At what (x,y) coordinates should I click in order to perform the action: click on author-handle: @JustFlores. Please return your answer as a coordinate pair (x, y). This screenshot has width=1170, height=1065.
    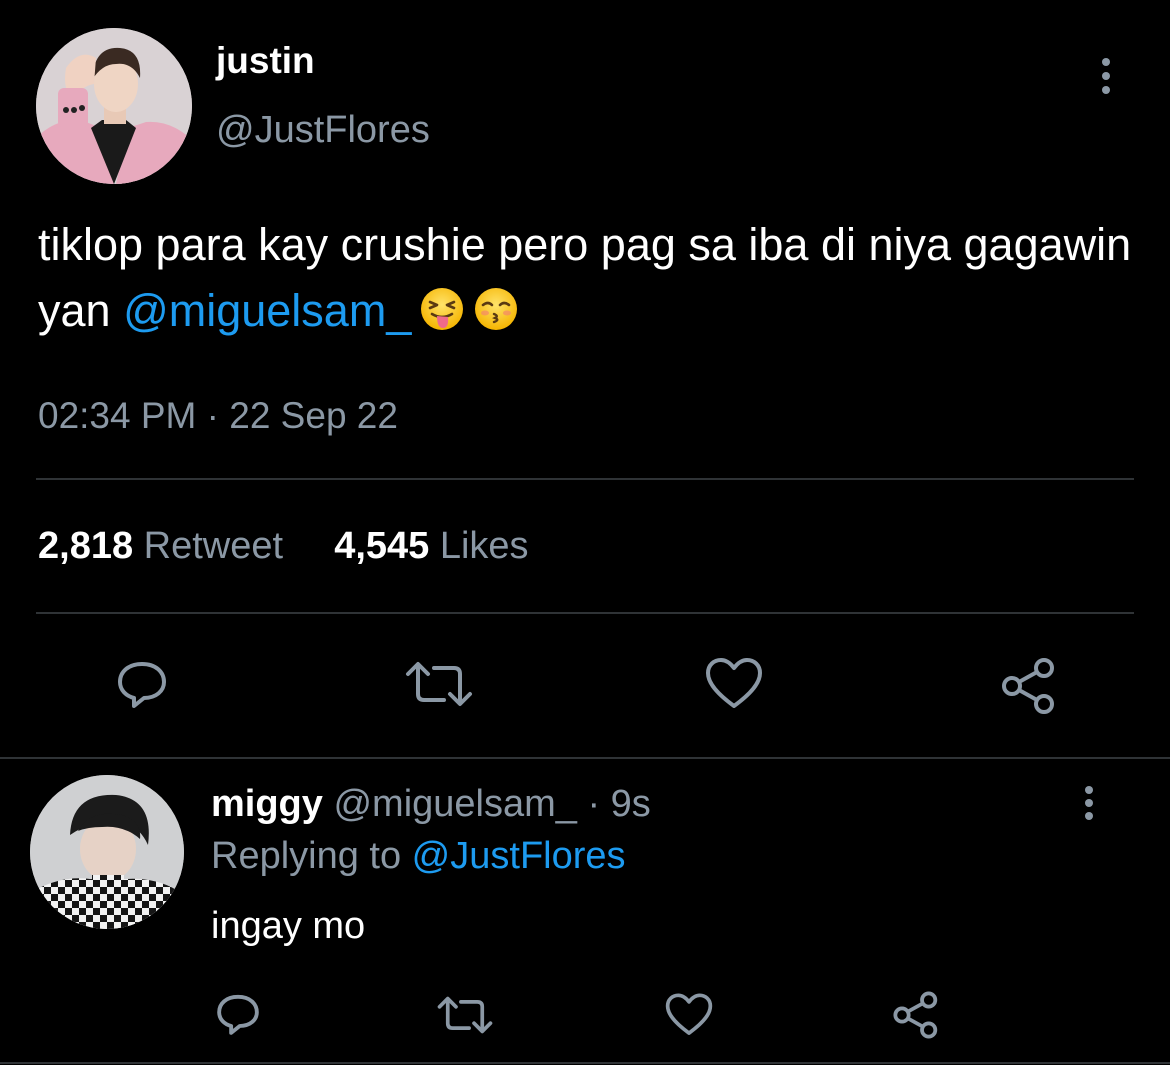
    Looking at the image, I should click on (323, 130).